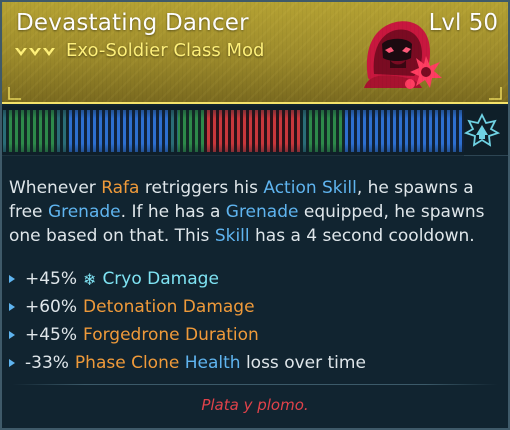 The width and height of the screenshot is (510, 430). What do you see at coordinates (212, 363) in the screenshot?
I see `stat-label: Health` at bounding box center [212, 363].